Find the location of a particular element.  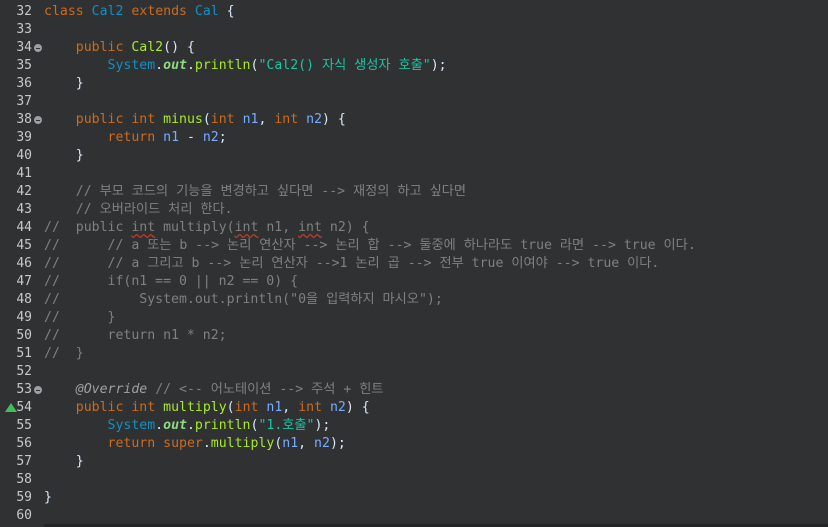

code-token: - is located at coordinates (191, 137).